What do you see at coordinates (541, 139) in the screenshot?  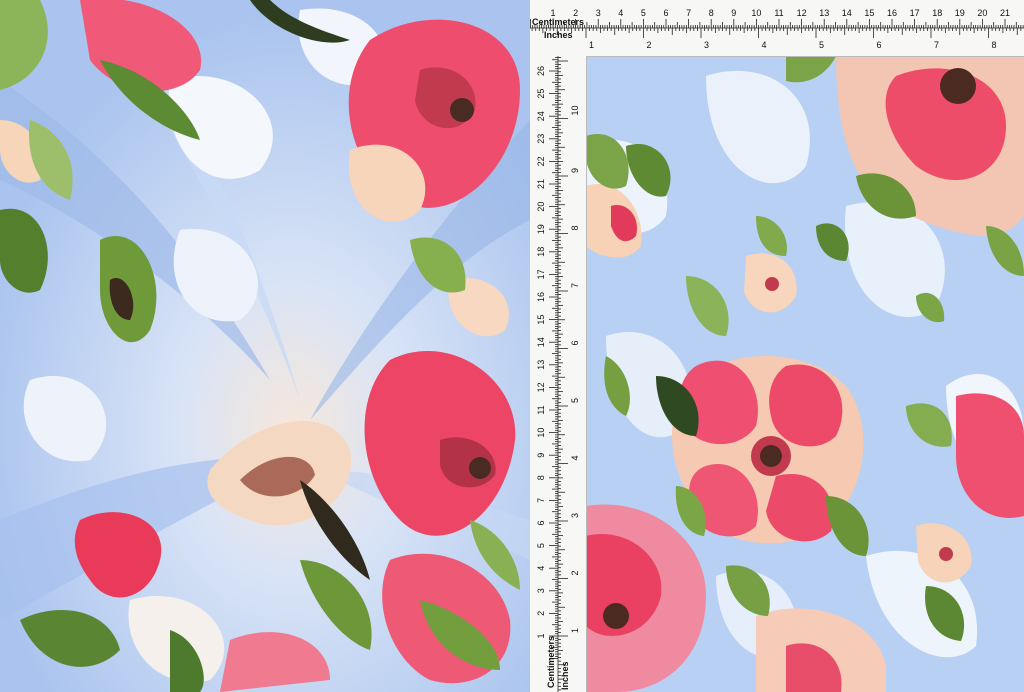 I see `cm-number: 23` at bounding box center [541, 139].